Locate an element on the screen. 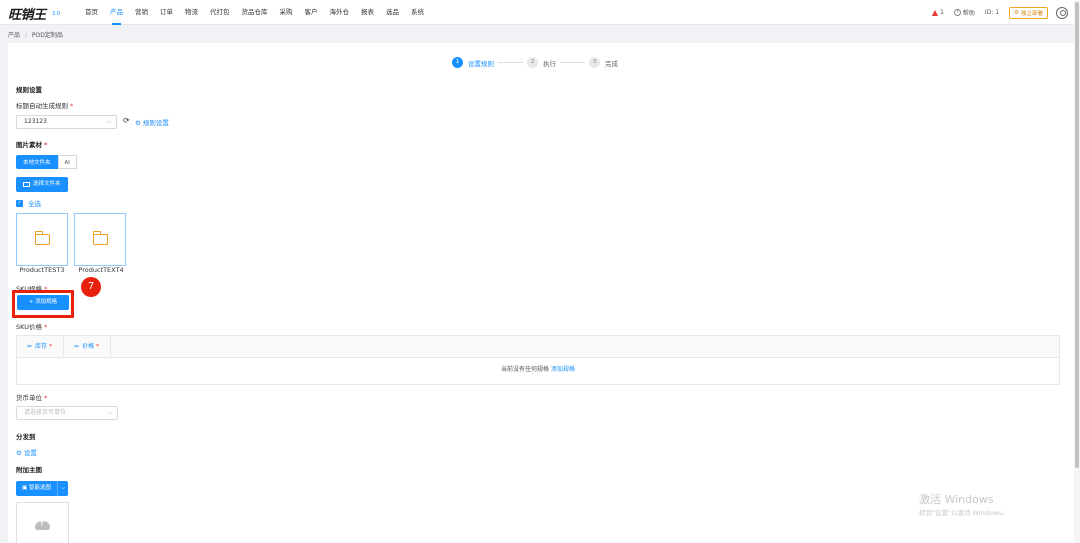  step-label: 执行 is located at coordinates (549, 63).